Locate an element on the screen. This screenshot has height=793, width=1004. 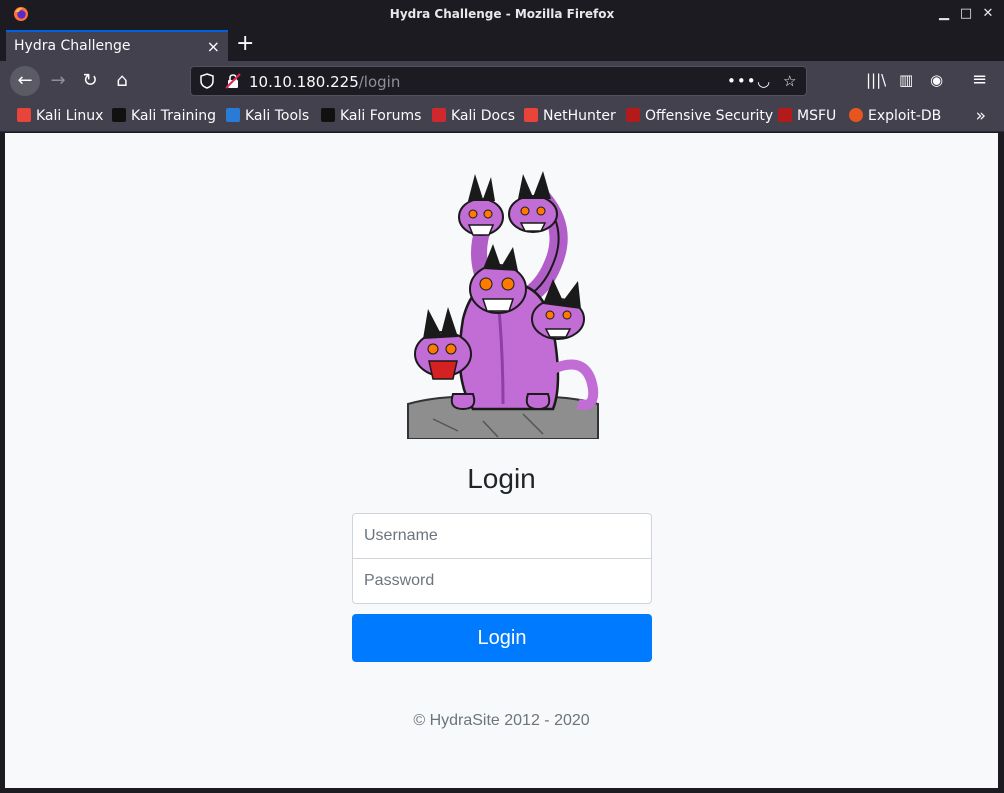
kali-dragon-icon is located at coordinates (24, 115).